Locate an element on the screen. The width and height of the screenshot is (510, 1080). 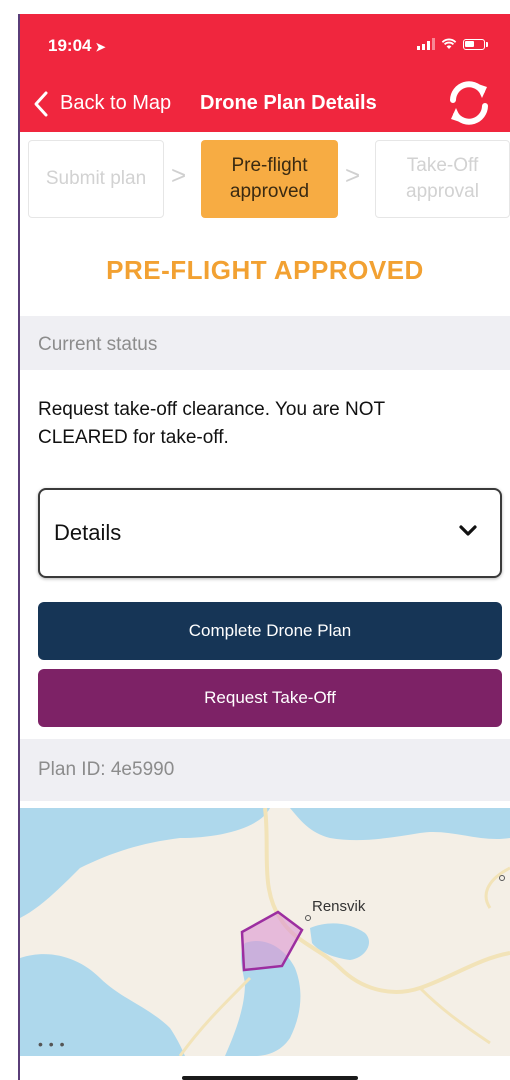
location-arrow-icon: ➤ is located at coordinates (100, 47).